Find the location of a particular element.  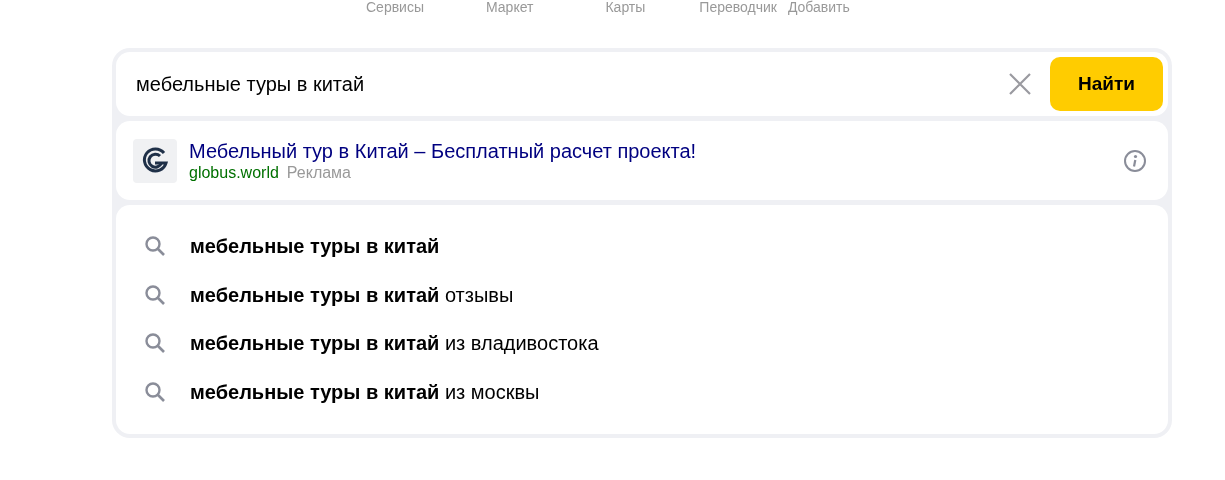

logo-icon is located at coordinates (155, 160).